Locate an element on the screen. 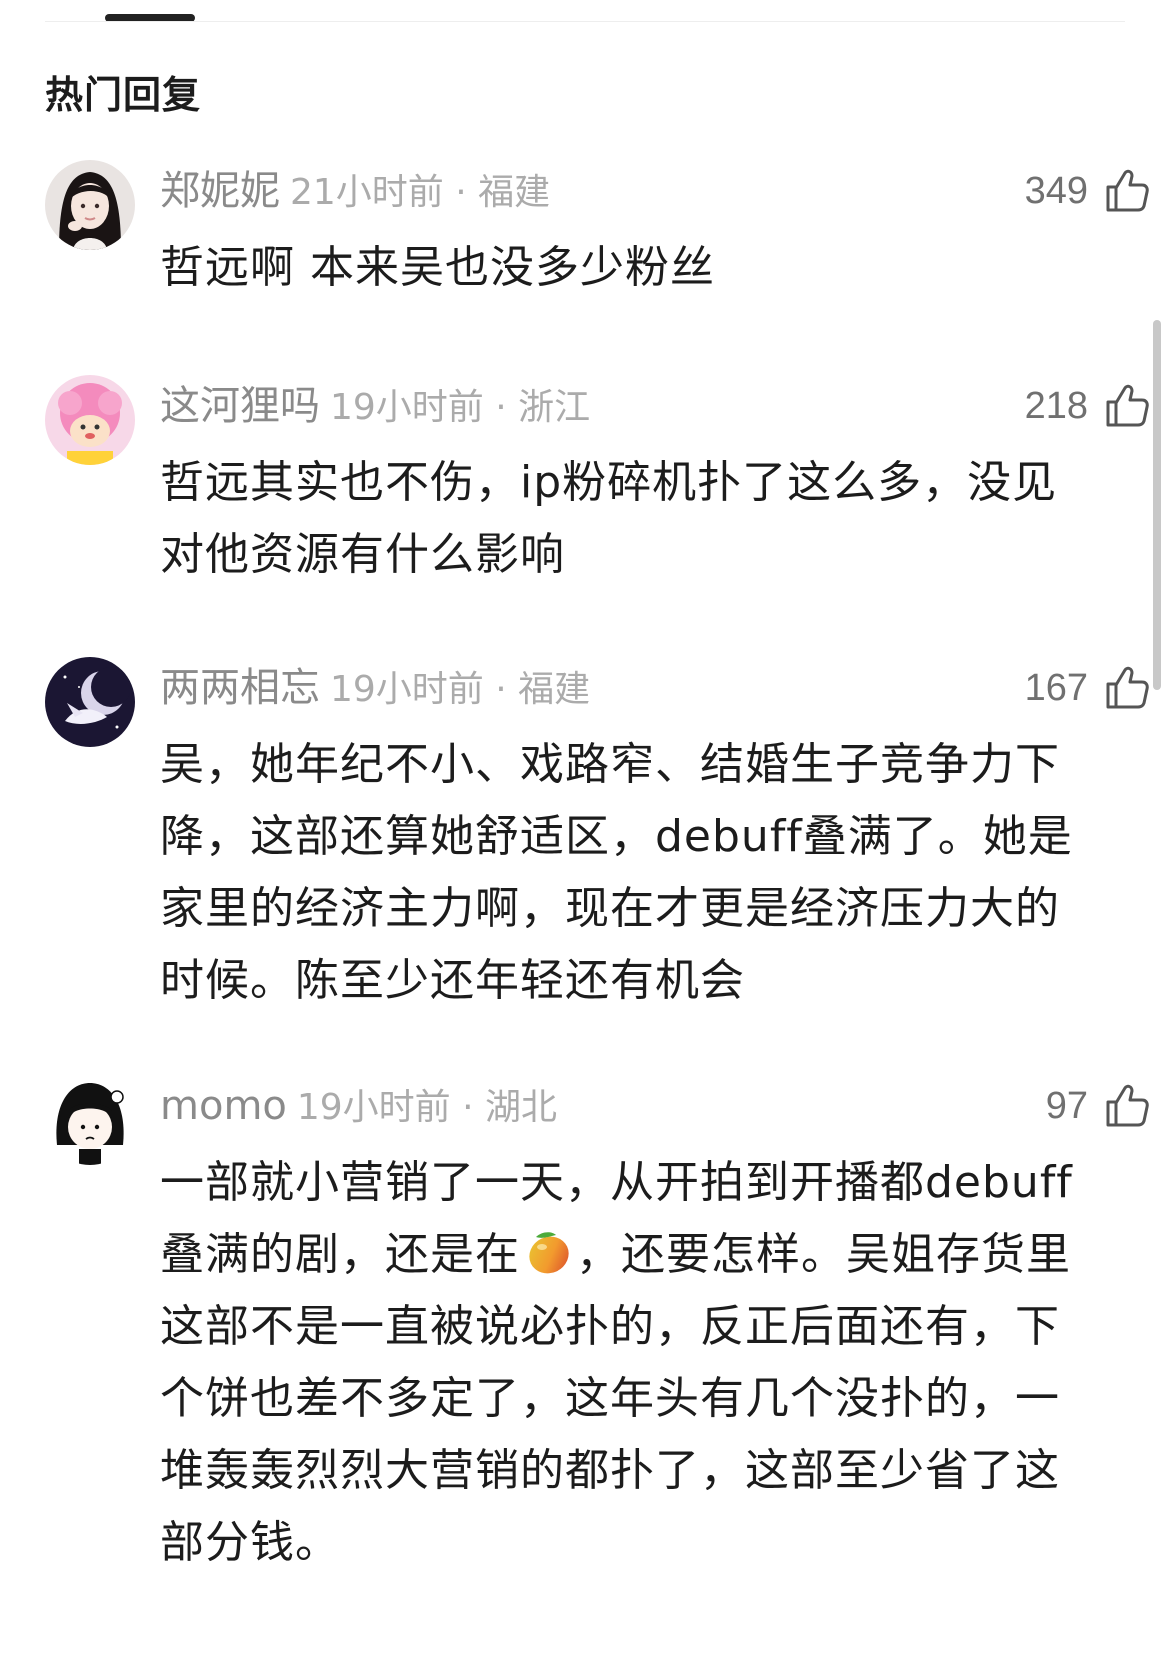 This screenshot has height=1667, width=1170. like-count: 167 is located at coordinates (1056, 687).